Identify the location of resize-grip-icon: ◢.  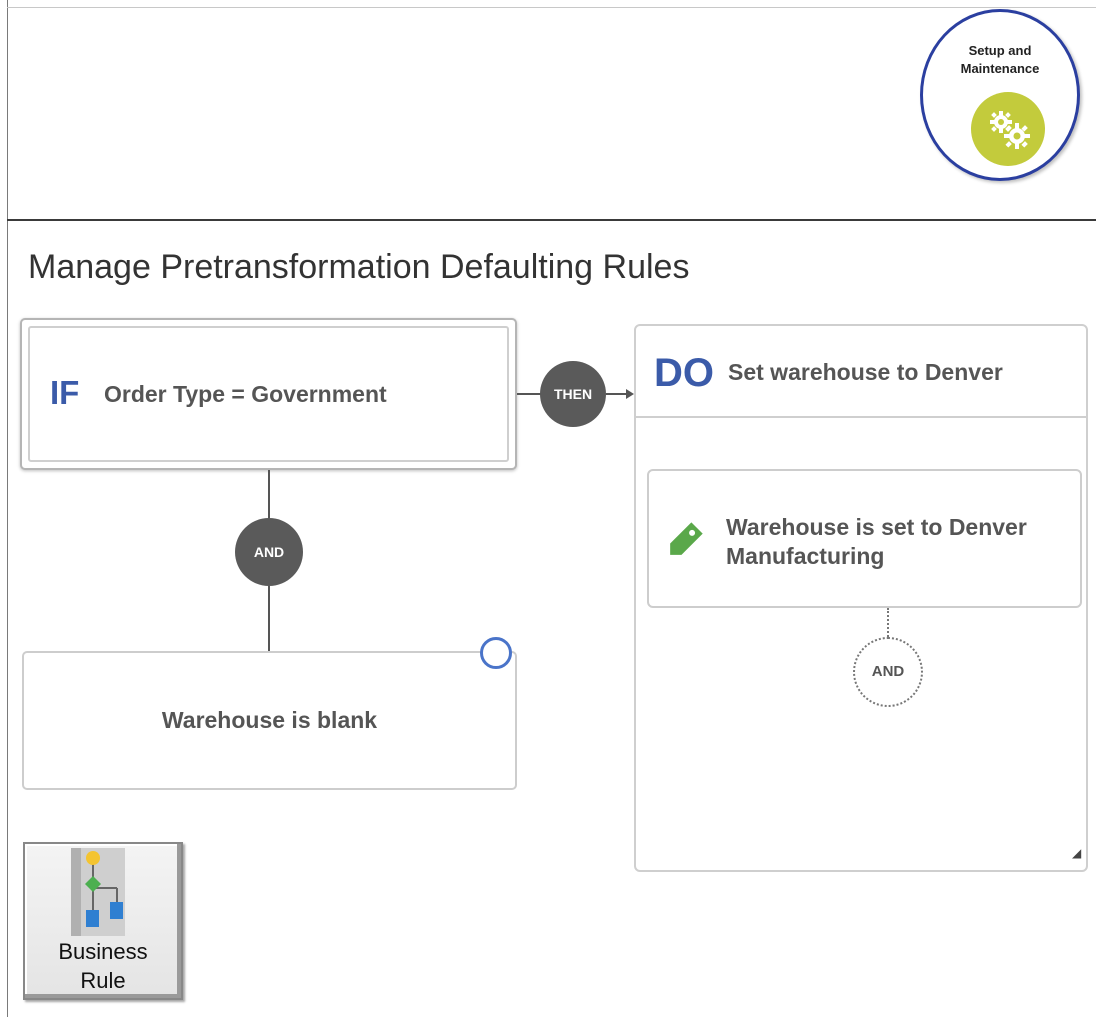
(1076, 853).